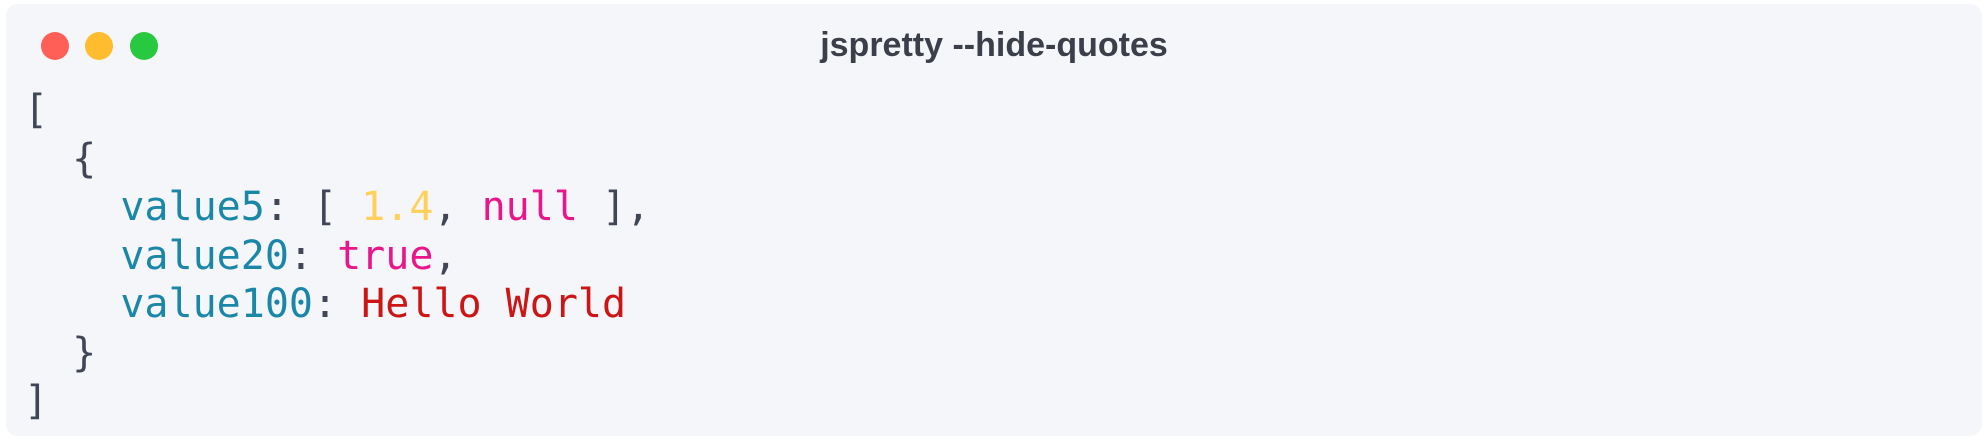 This screenshot has width=1988, height=440. I want to click on json-key: value20, so click(204, 255).